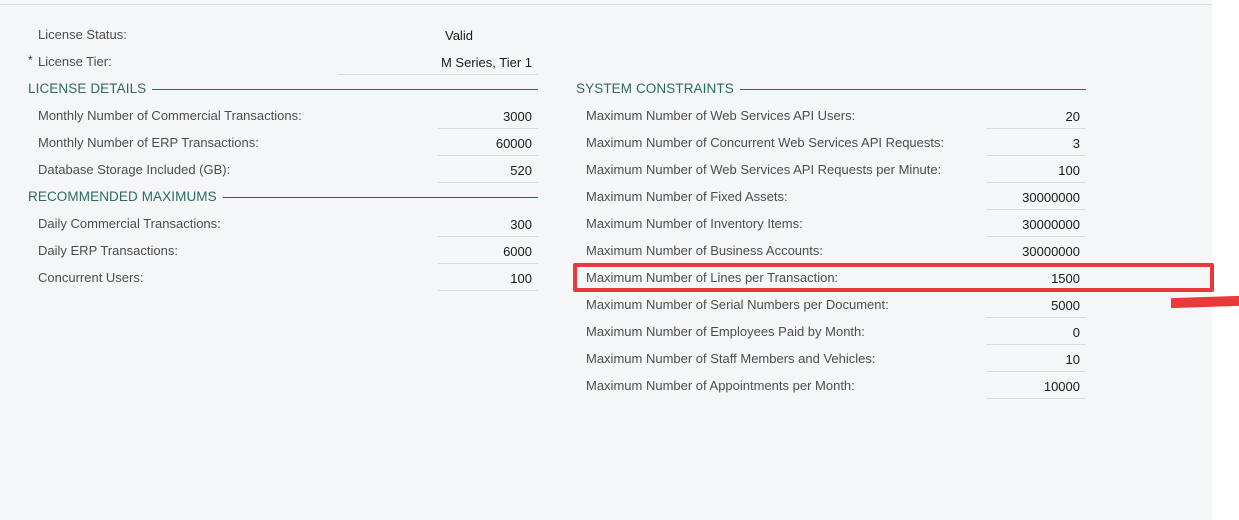  I want to click on field-value: 0, so click(1036, 333).